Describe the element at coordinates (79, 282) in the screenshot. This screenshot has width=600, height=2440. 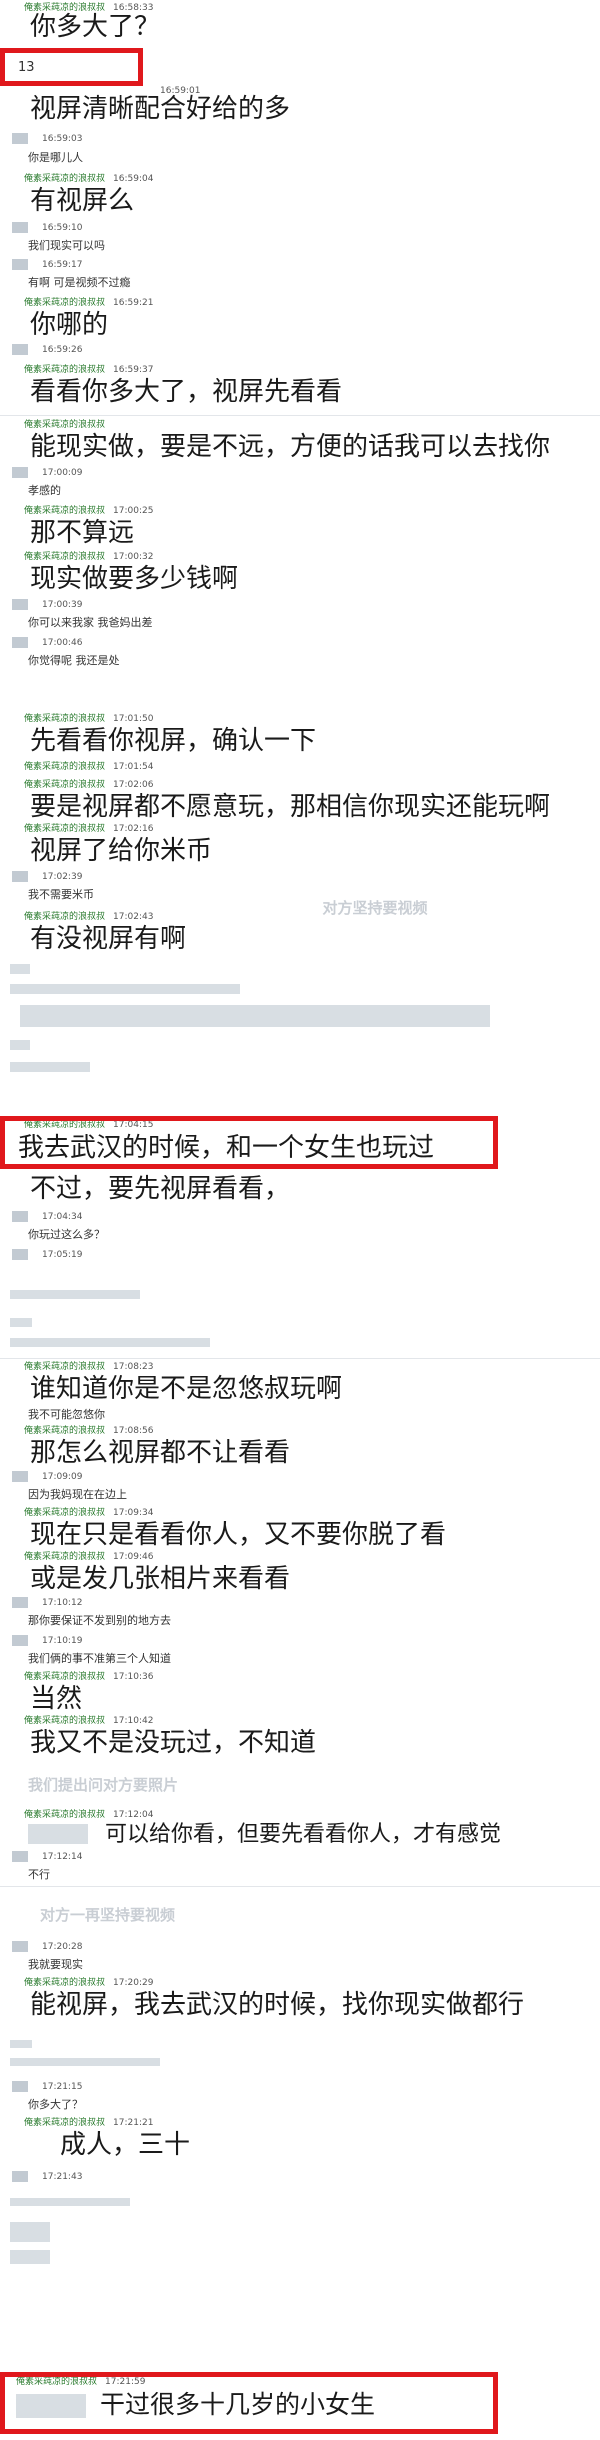
I see `message-text: 有啊 可是视频不过瘾` at that location.